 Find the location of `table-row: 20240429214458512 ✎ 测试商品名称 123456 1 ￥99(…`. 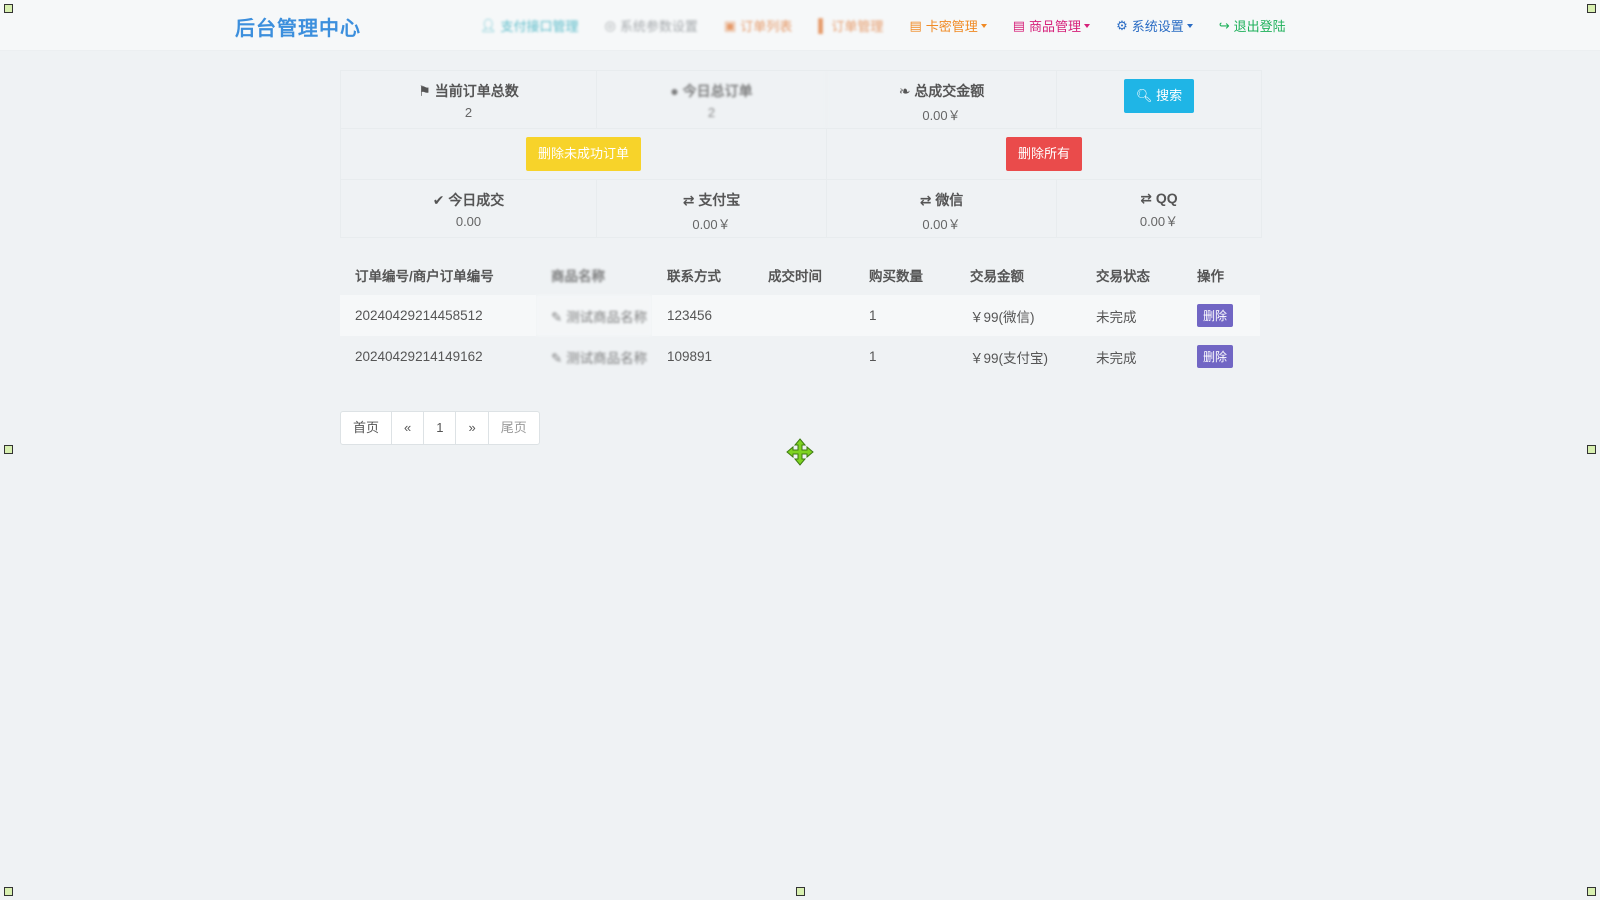

table-row: 20240429214458512 ✎ 测试商品名称 123456 1 ￥99(… is located at coordinates (800, 315).